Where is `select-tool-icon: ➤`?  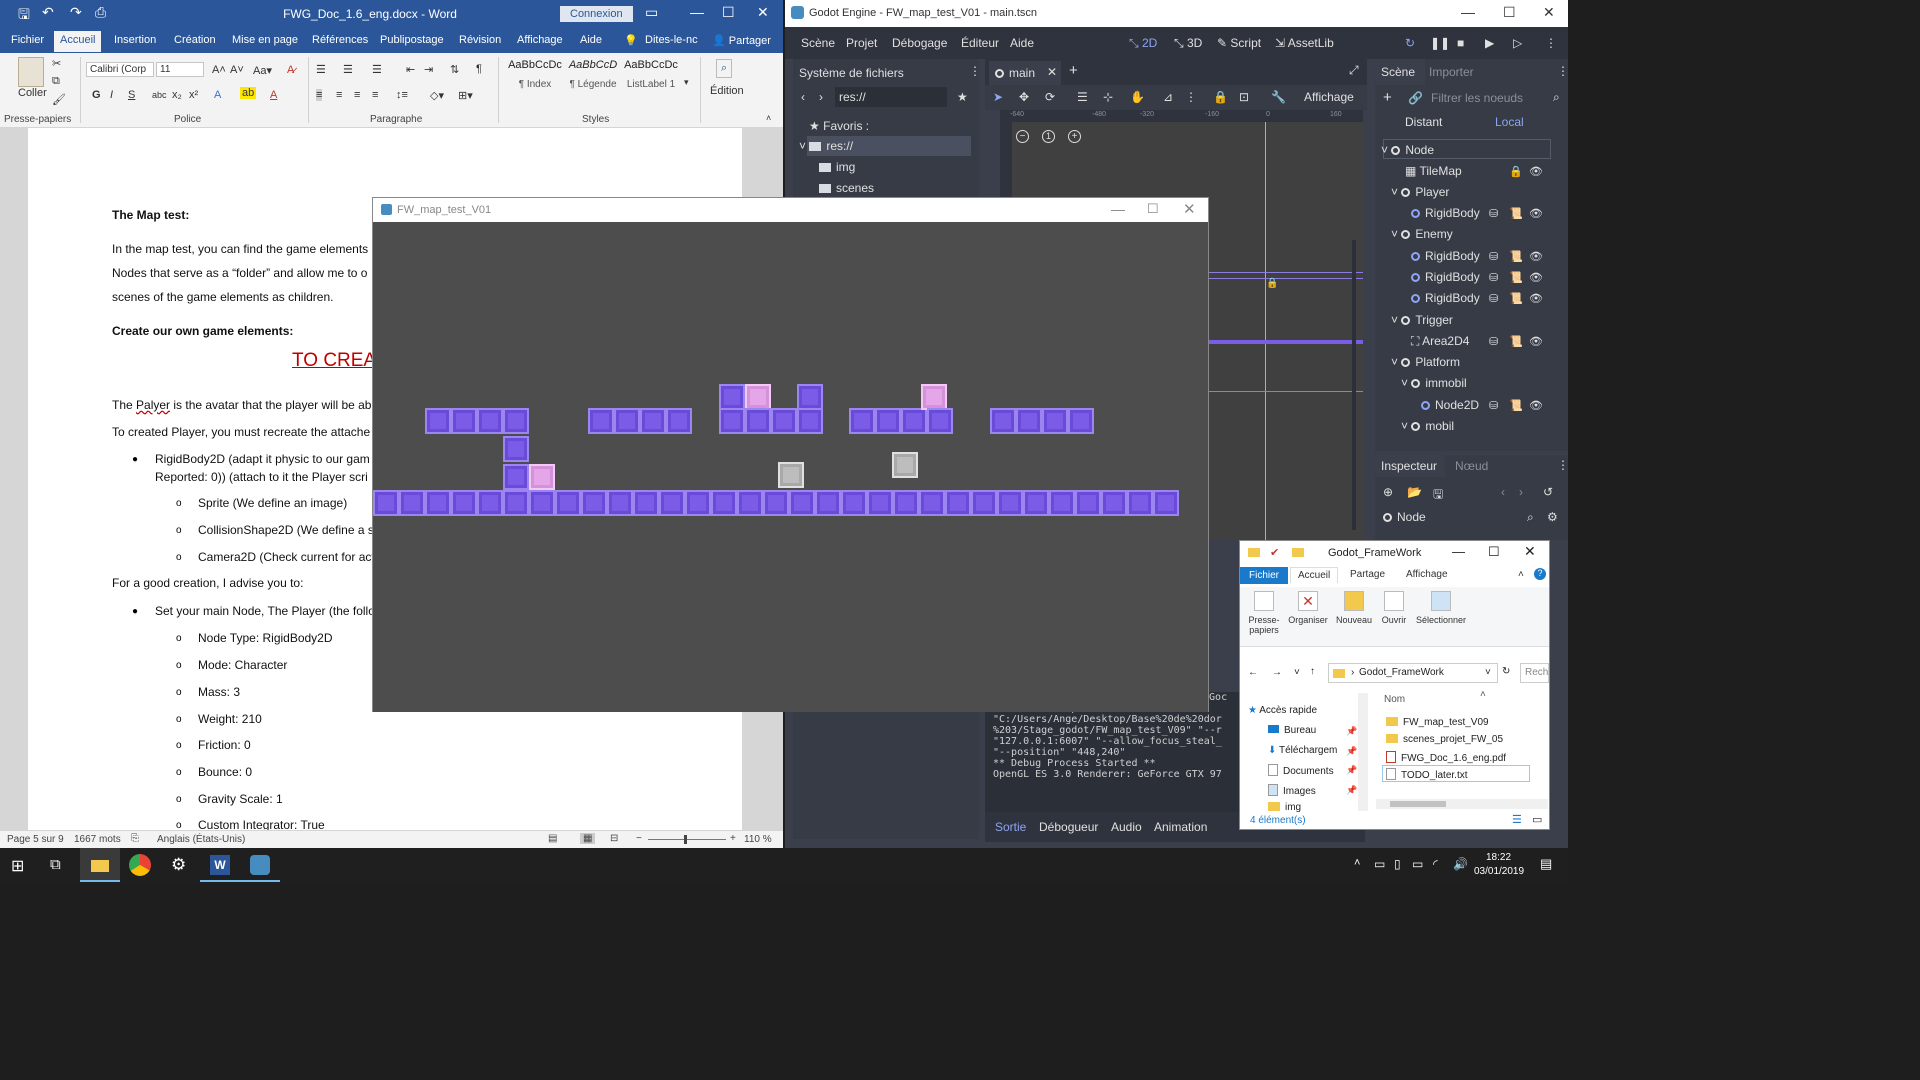 select-tool-icon: ➤ is located at coordinates (998, 97).